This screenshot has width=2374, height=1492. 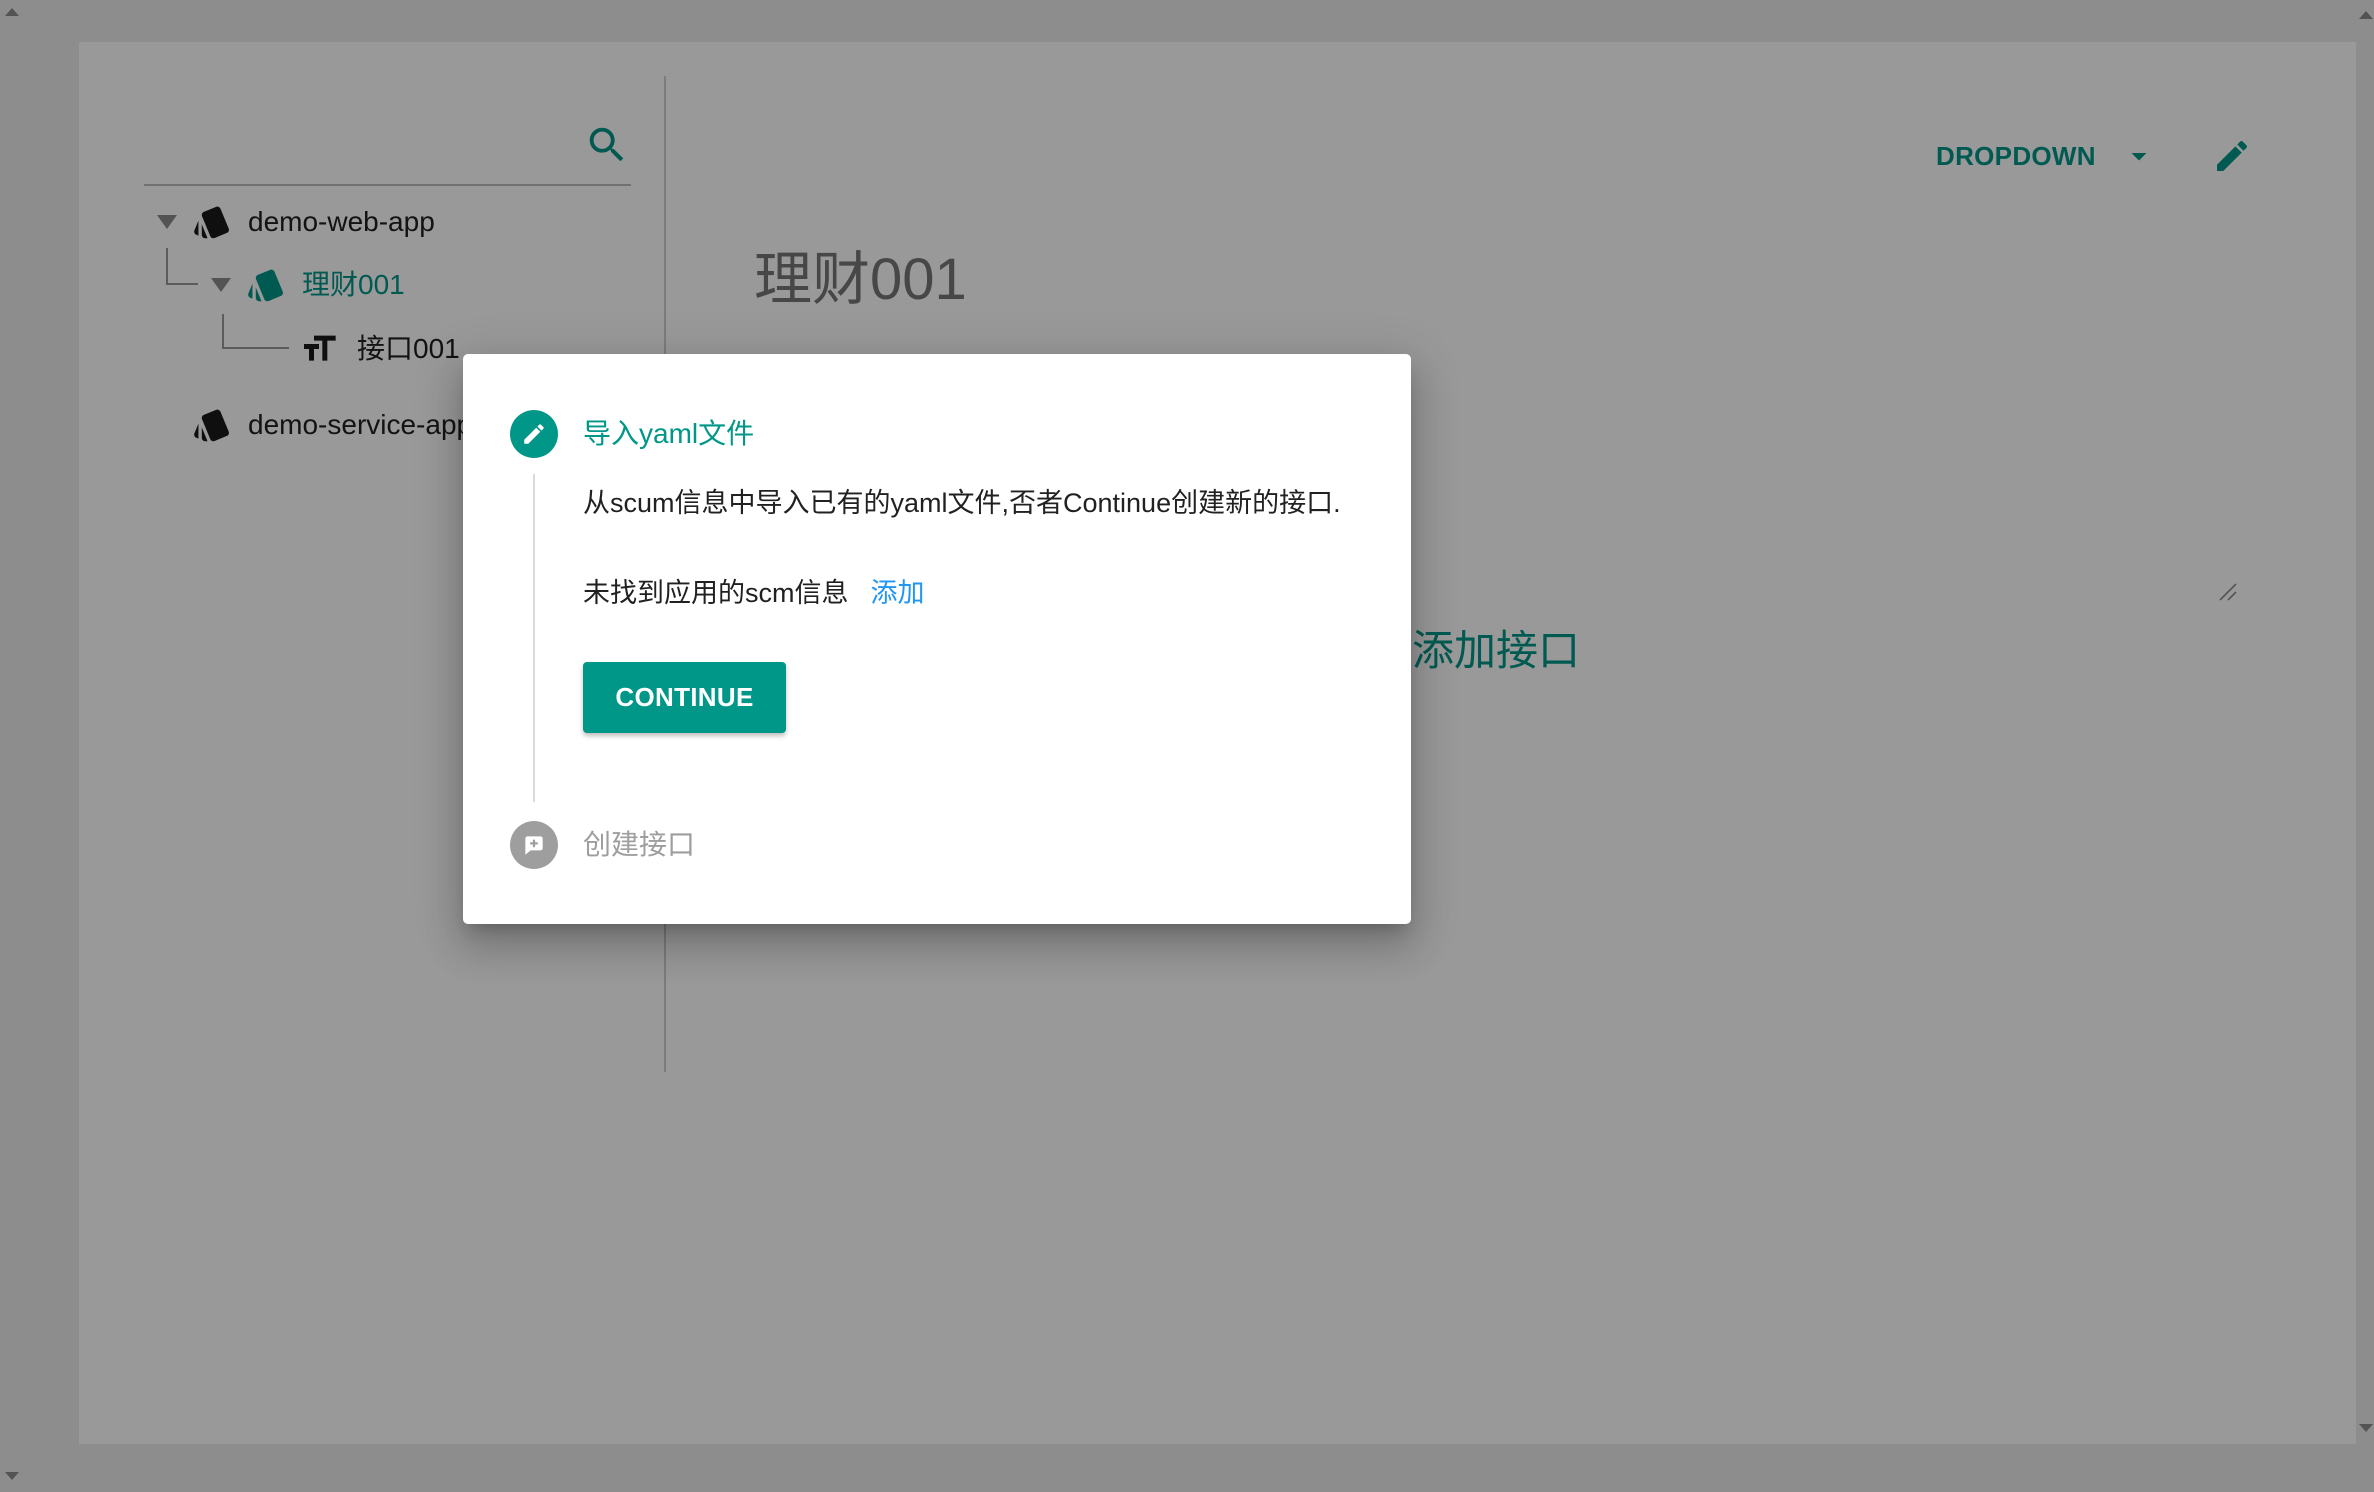 What do you see at coordinates (716, 593) in the screenshot?
I see `scm-notice-text: 未找到应用的scm信息` at bounding box center [716, 593].